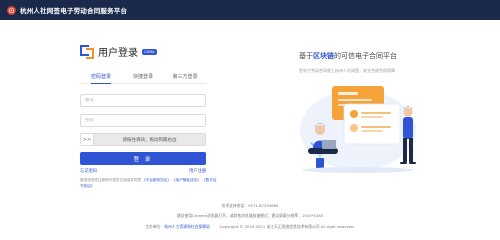 The height and width of the screenshot is (240, 500). I want to click on login-button: 登 录, so click(143, 158).